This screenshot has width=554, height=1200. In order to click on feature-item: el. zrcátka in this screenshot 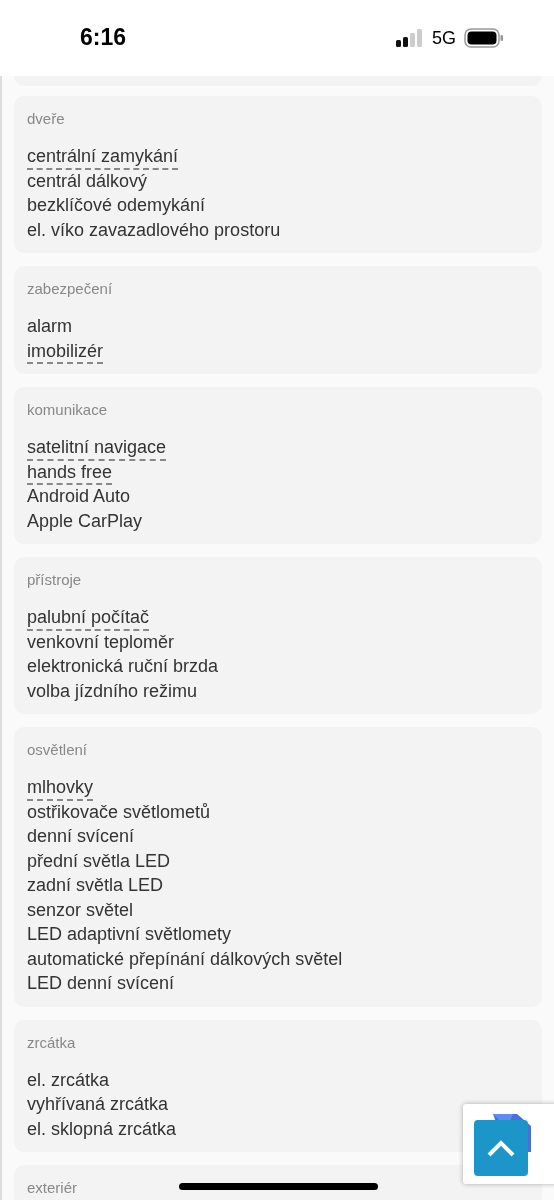, I will do `click(68, 1080)`.